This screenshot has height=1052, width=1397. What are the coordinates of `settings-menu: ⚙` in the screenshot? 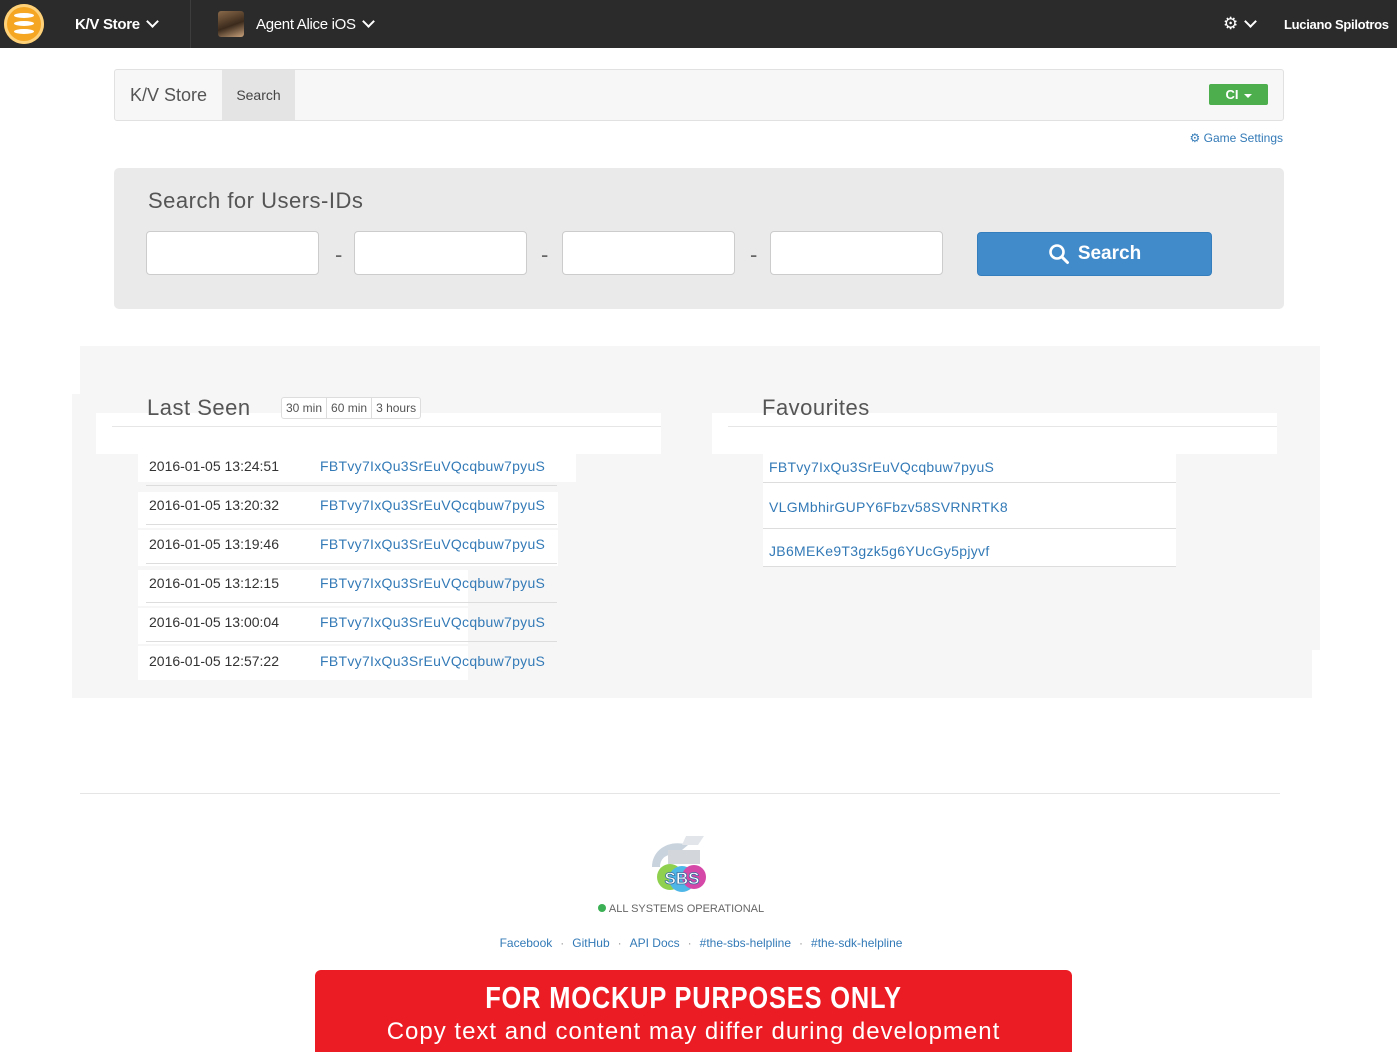 It's located at (1240, 24).